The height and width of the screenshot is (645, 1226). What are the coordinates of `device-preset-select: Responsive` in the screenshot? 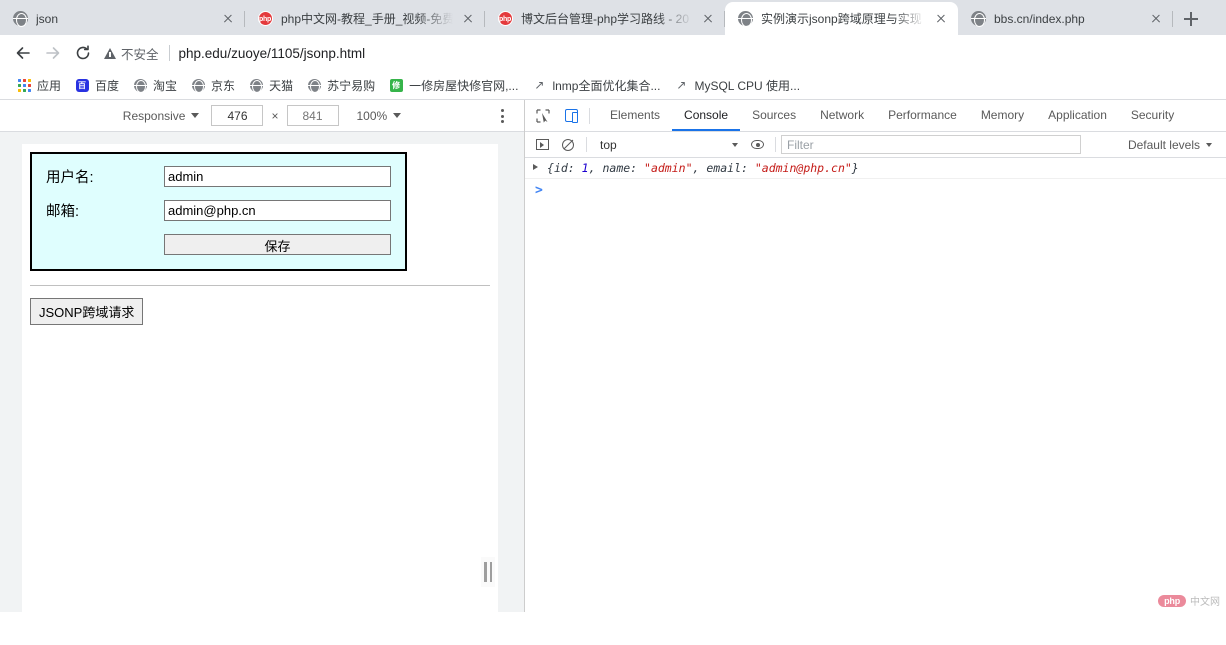 It's located at (161, 116).